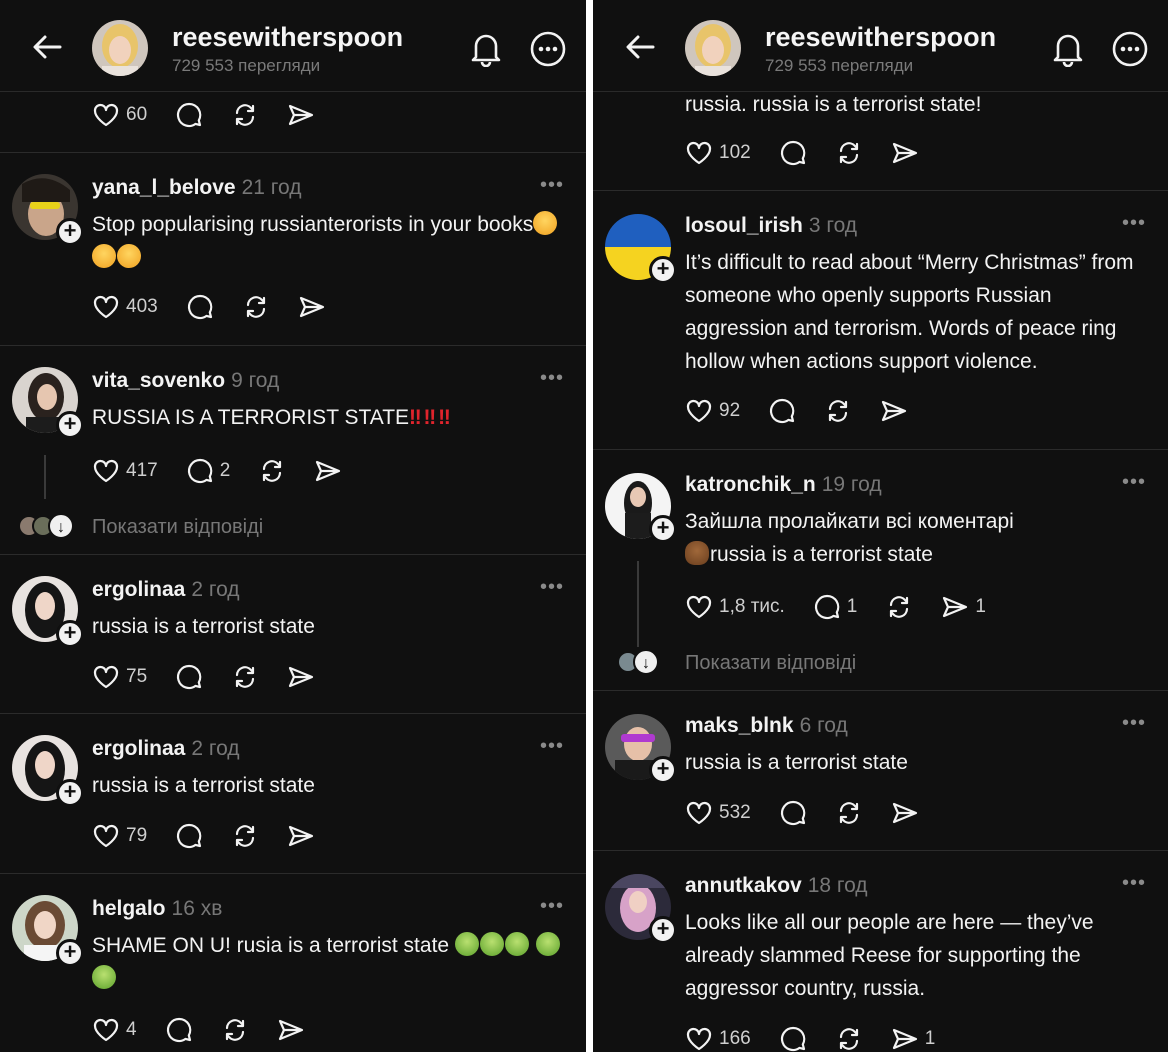 Image resolution: width=1168 pixels, height=1052 pixels. I want to click on like-button: 4, so click(114, 1030).